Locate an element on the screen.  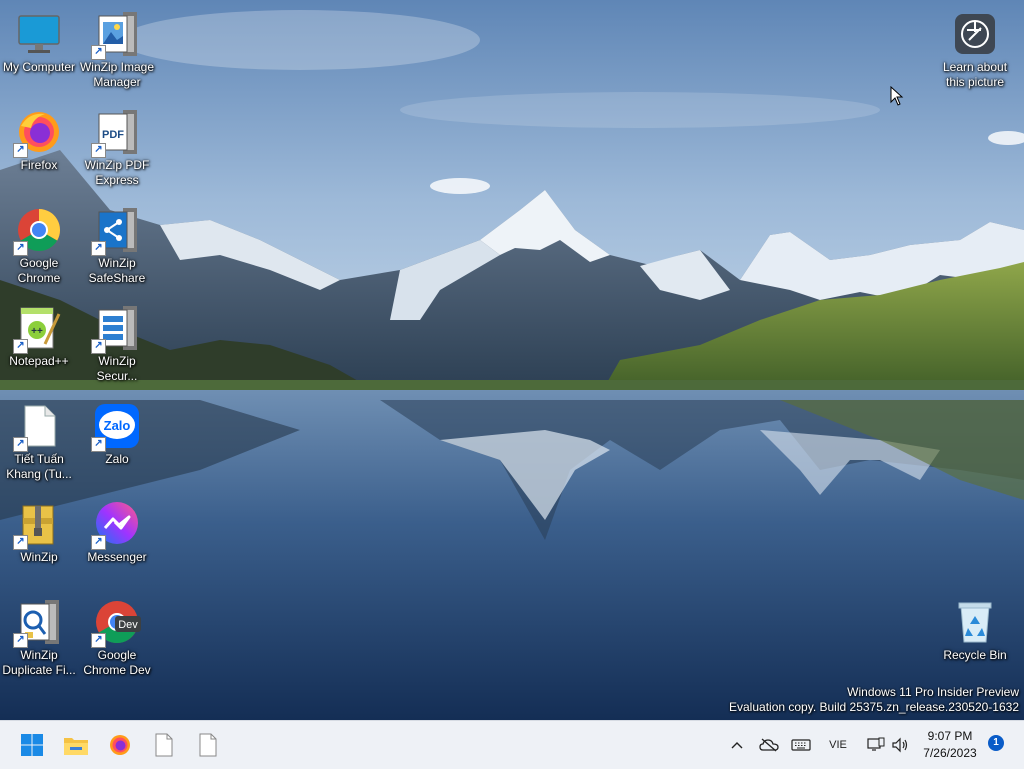
notification-count-badge: 1 is located at coordinates (996, 743).